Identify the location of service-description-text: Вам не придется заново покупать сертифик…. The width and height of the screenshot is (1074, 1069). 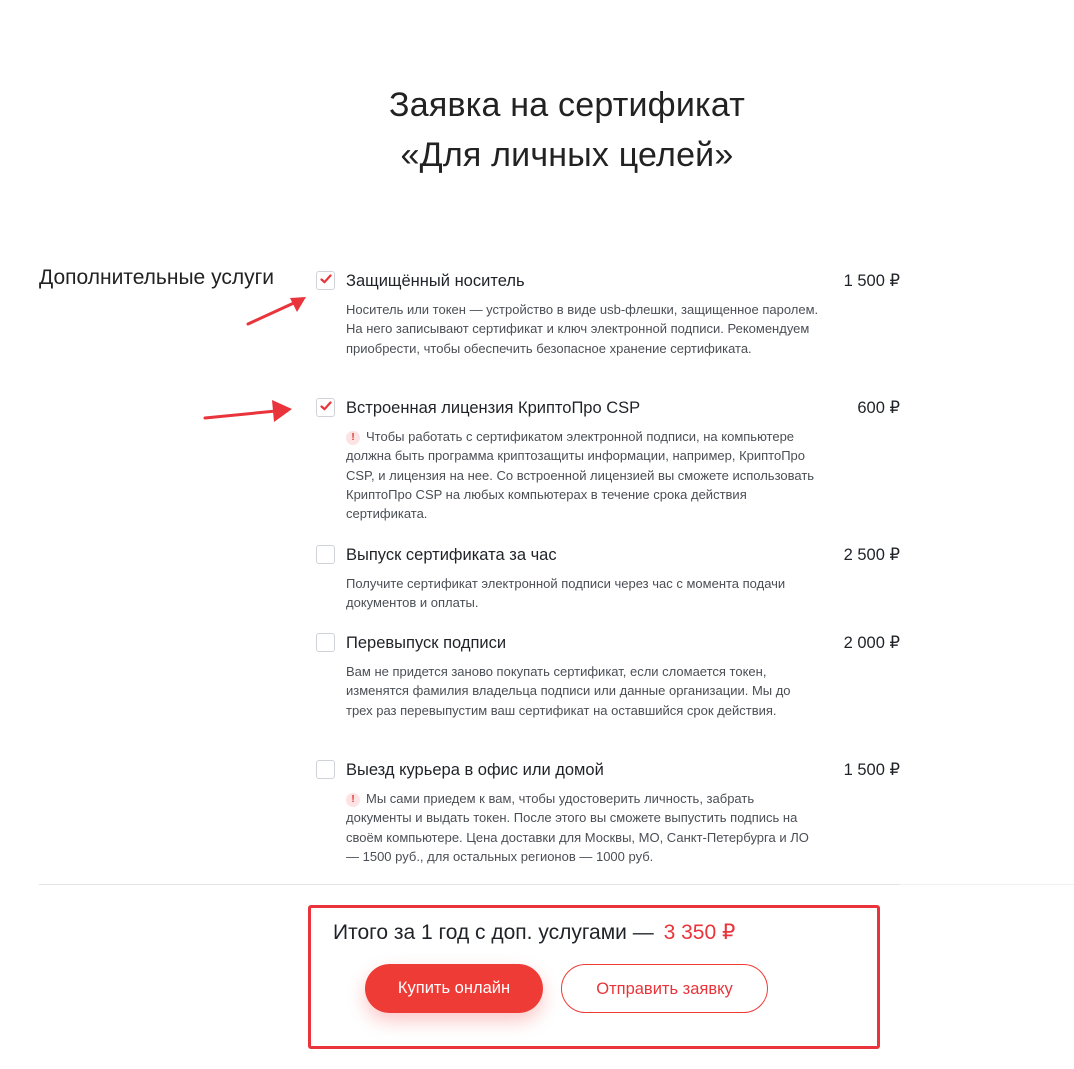
(568, 691).